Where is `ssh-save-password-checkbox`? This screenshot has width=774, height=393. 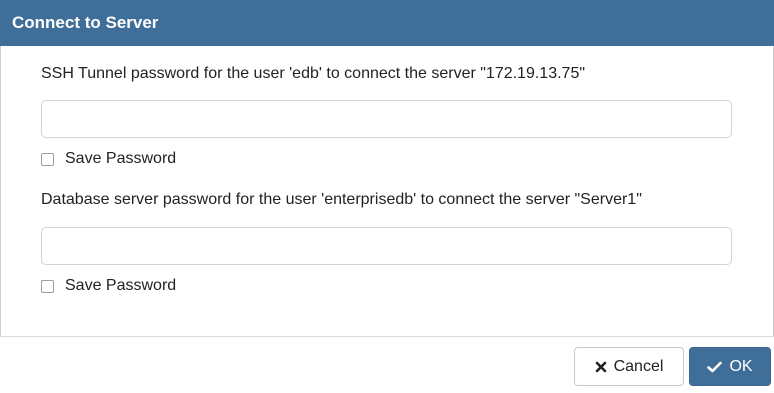 ssh-save-password-checkbox is located at coordinates (47, 159).